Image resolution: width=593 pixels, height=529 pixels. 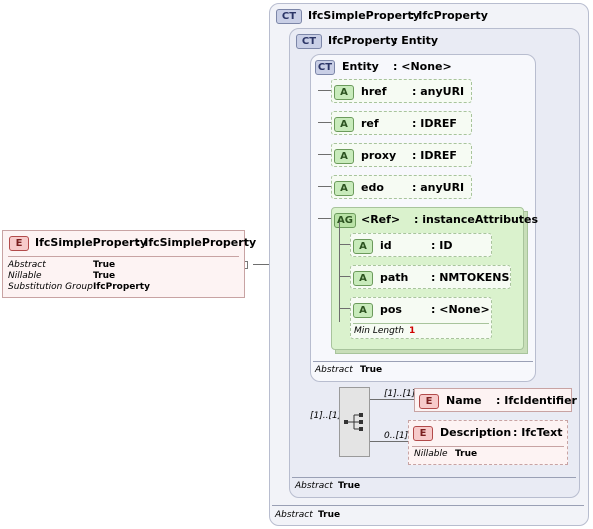 I want to click on attribute-group-badge: AG, so click(x=345, y=220).